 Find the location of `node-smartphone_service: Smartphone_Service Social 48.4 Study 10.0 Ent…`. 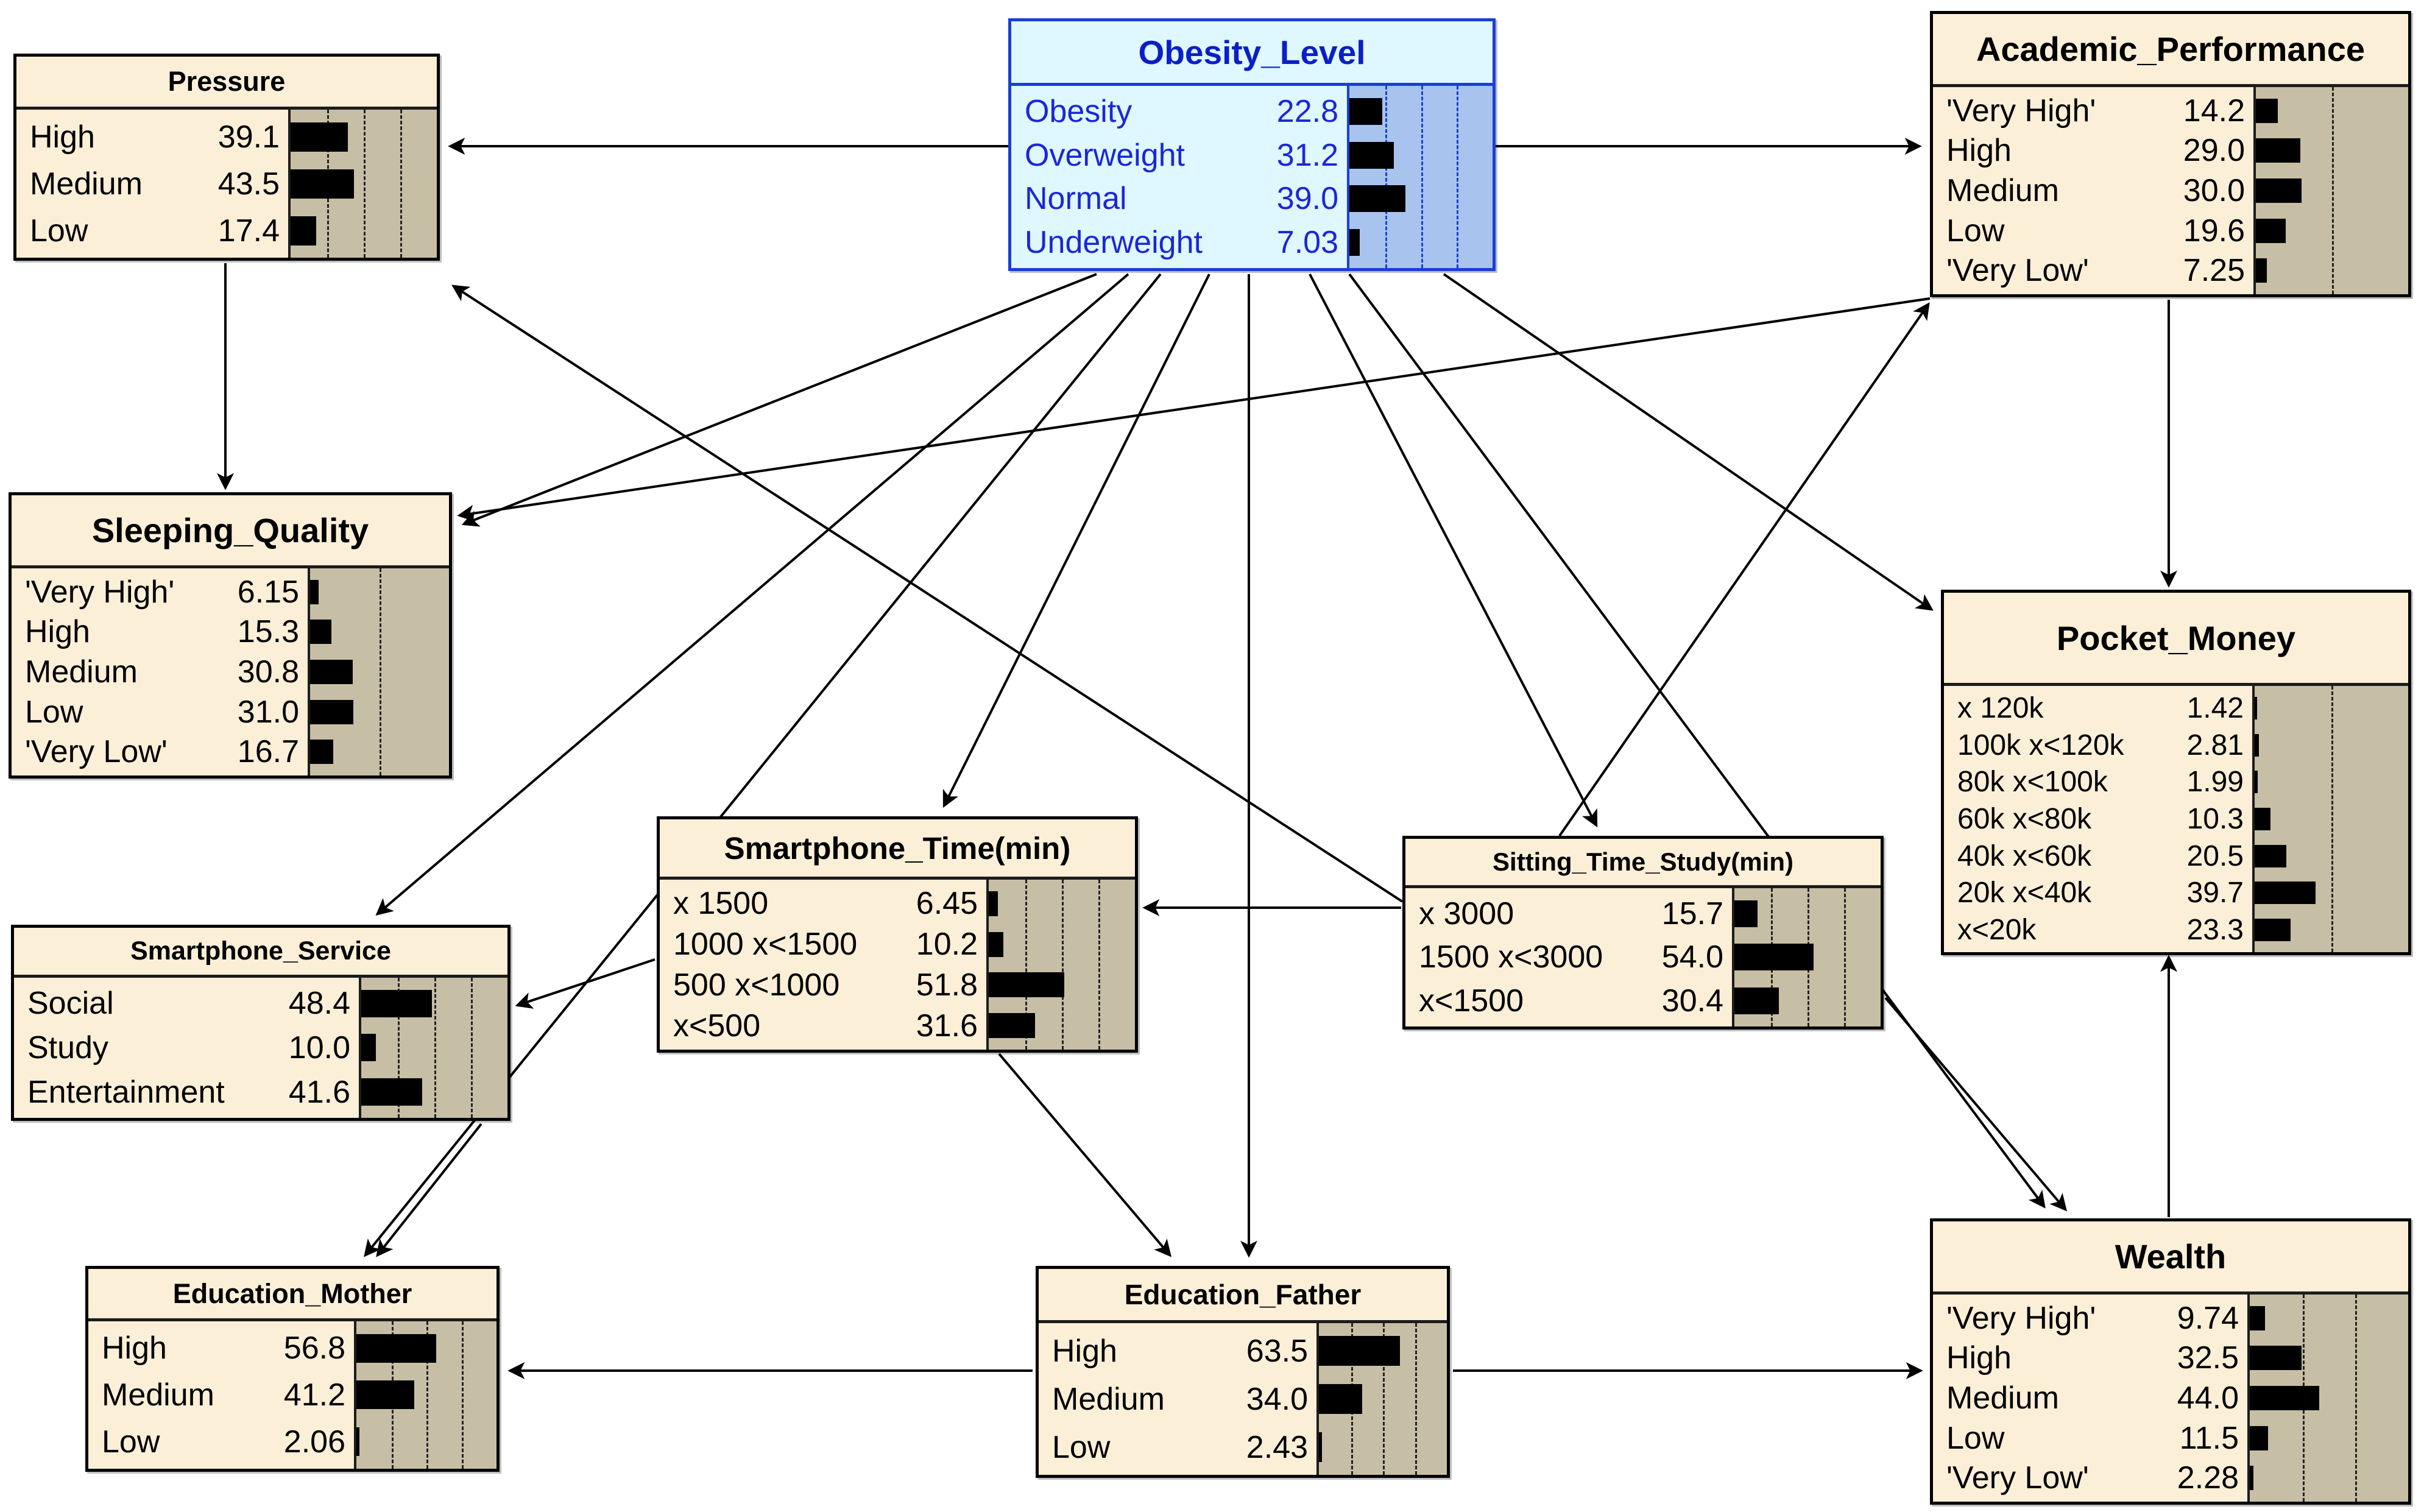

node-smartphone_service: Smartphone_Service Social 48.4 Study 10.0 Ent… is located at coordinates (261, 1023).